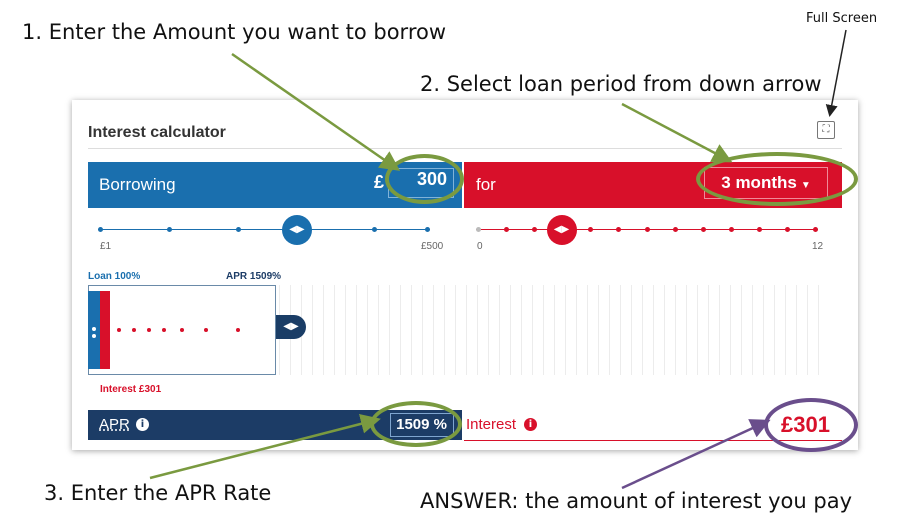  I want to click on annotation-step-3: 3. Enter the APR Rate, so click(158, 493).